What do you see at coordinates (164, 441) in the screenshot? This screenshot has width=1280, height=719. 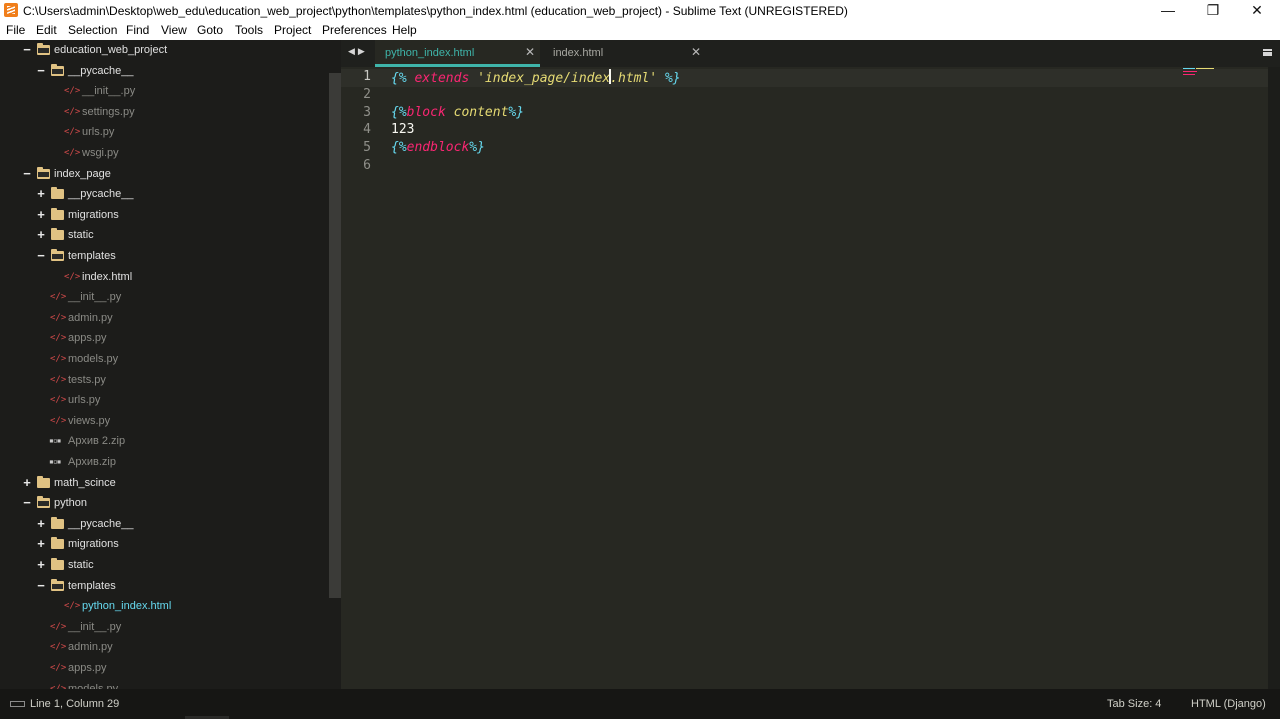 I see `sidebar-file: ▪▫▪ Архив 2.zip` at bounding box center [164, 441].